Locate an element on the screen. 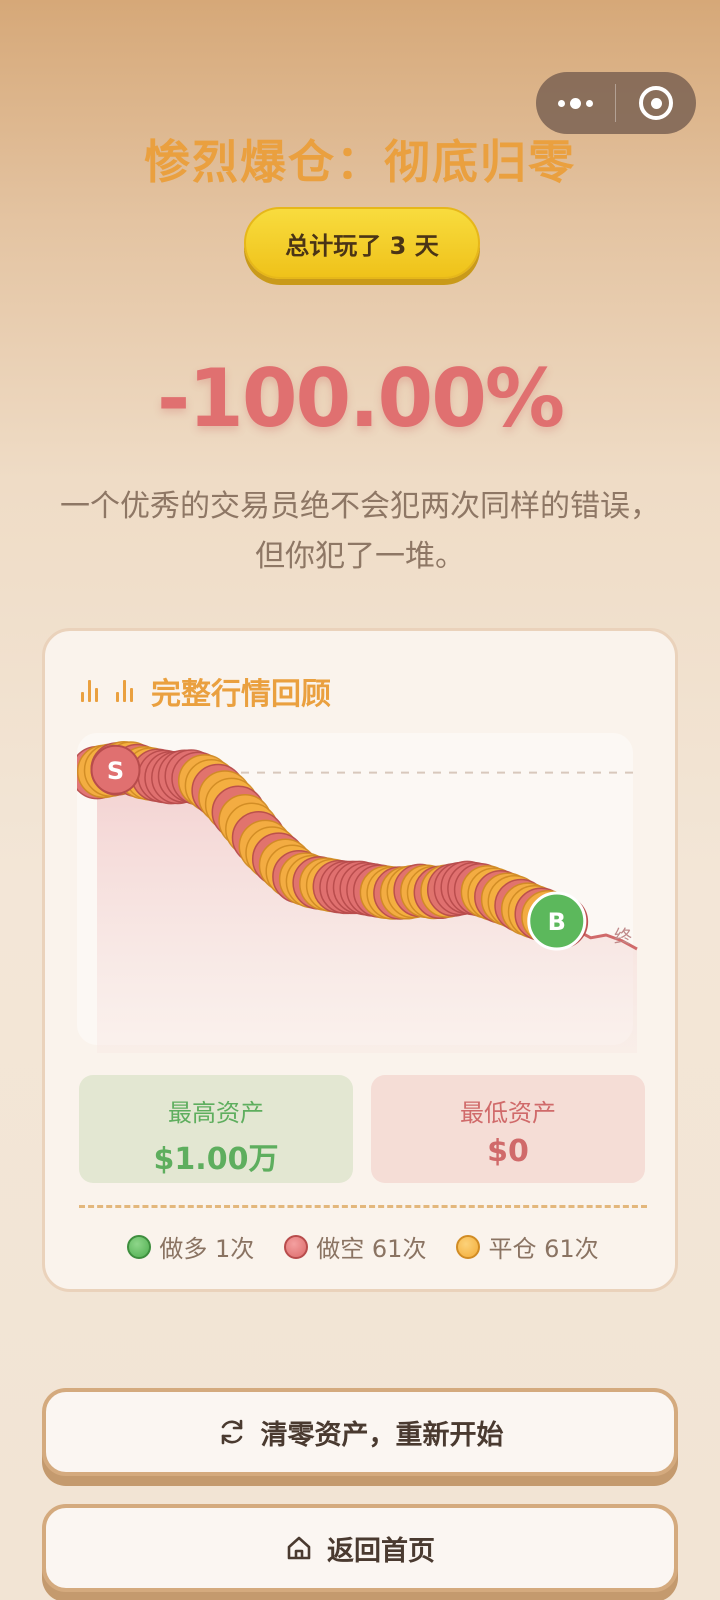  card-title: 完整行情回顾 is located at coordinates (241, 694).